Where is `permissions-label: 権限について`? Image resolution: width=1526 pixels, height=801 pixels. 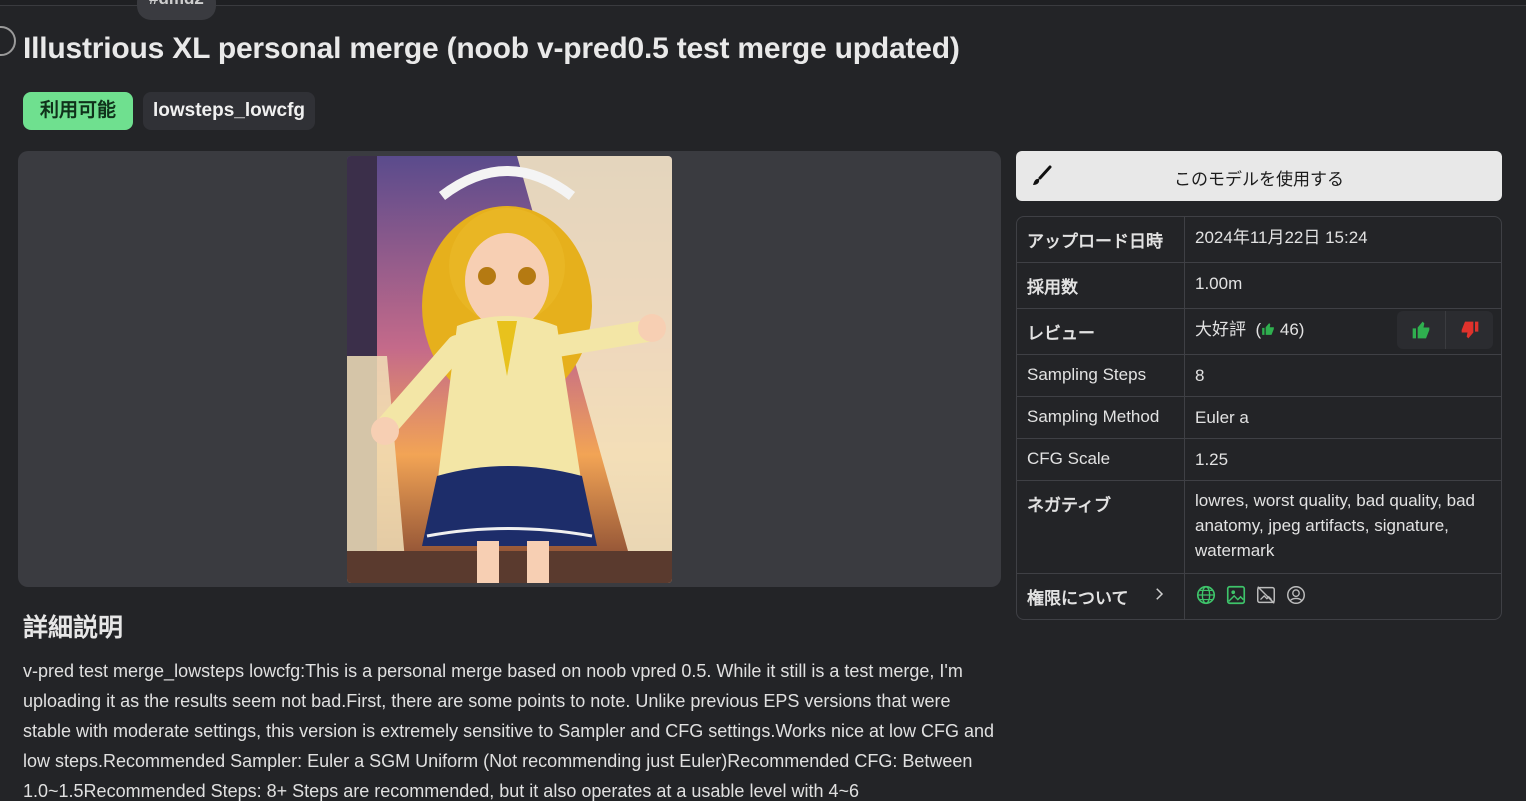
permissions-label: 権限について is located at coordinates (1078, 598).